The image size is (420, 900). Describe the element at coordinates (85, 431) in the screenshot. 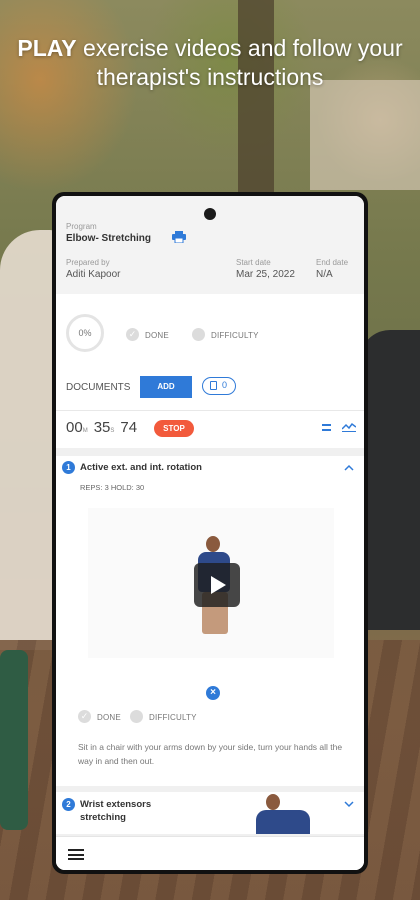

I see `timer-hours-unit: M` at that location.